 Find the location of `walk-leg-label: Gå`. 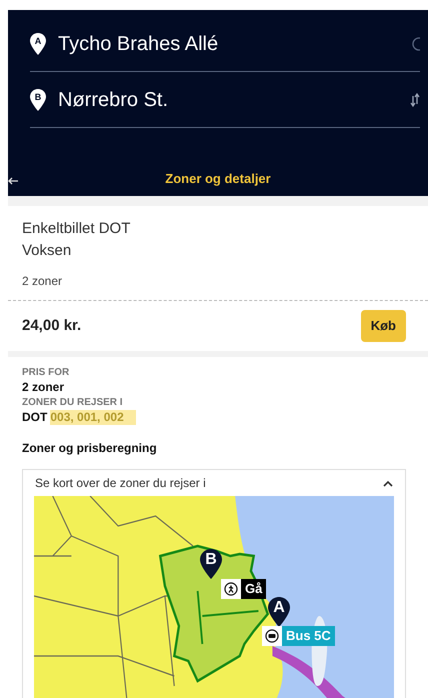

walk-leg-label: Gå is located at coordinates (243, 589).